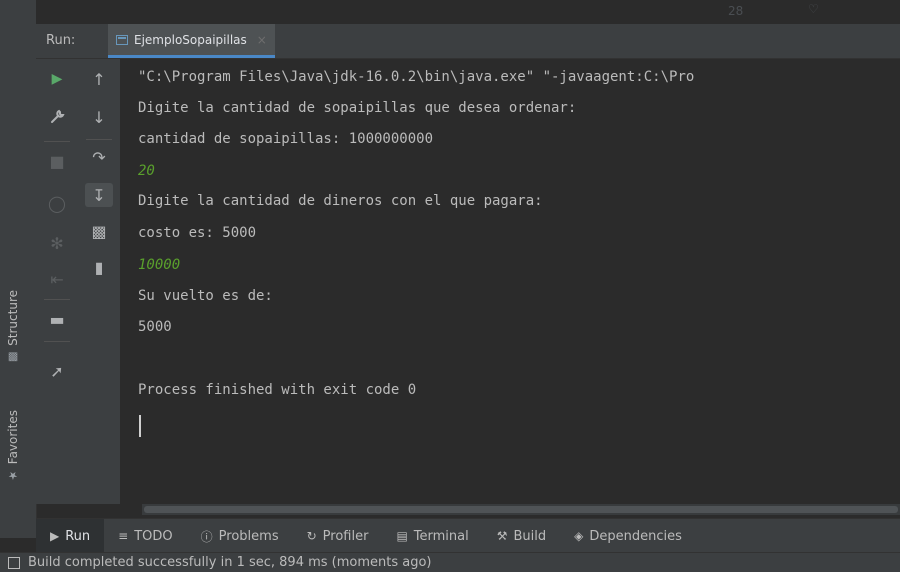  What do you see at coordinates (13, 357) in the screenshot?
I see `structure-icon: ▩` at bounding box center [13, 357].